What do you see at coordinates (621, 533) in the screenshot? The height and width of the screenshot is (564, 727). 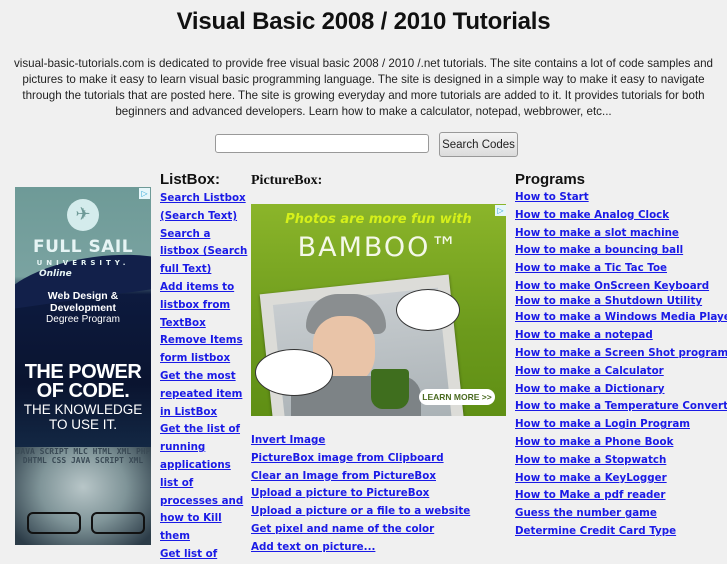 I see `program-link: Determine Credit Card Type` at bounding box center [621, 533].